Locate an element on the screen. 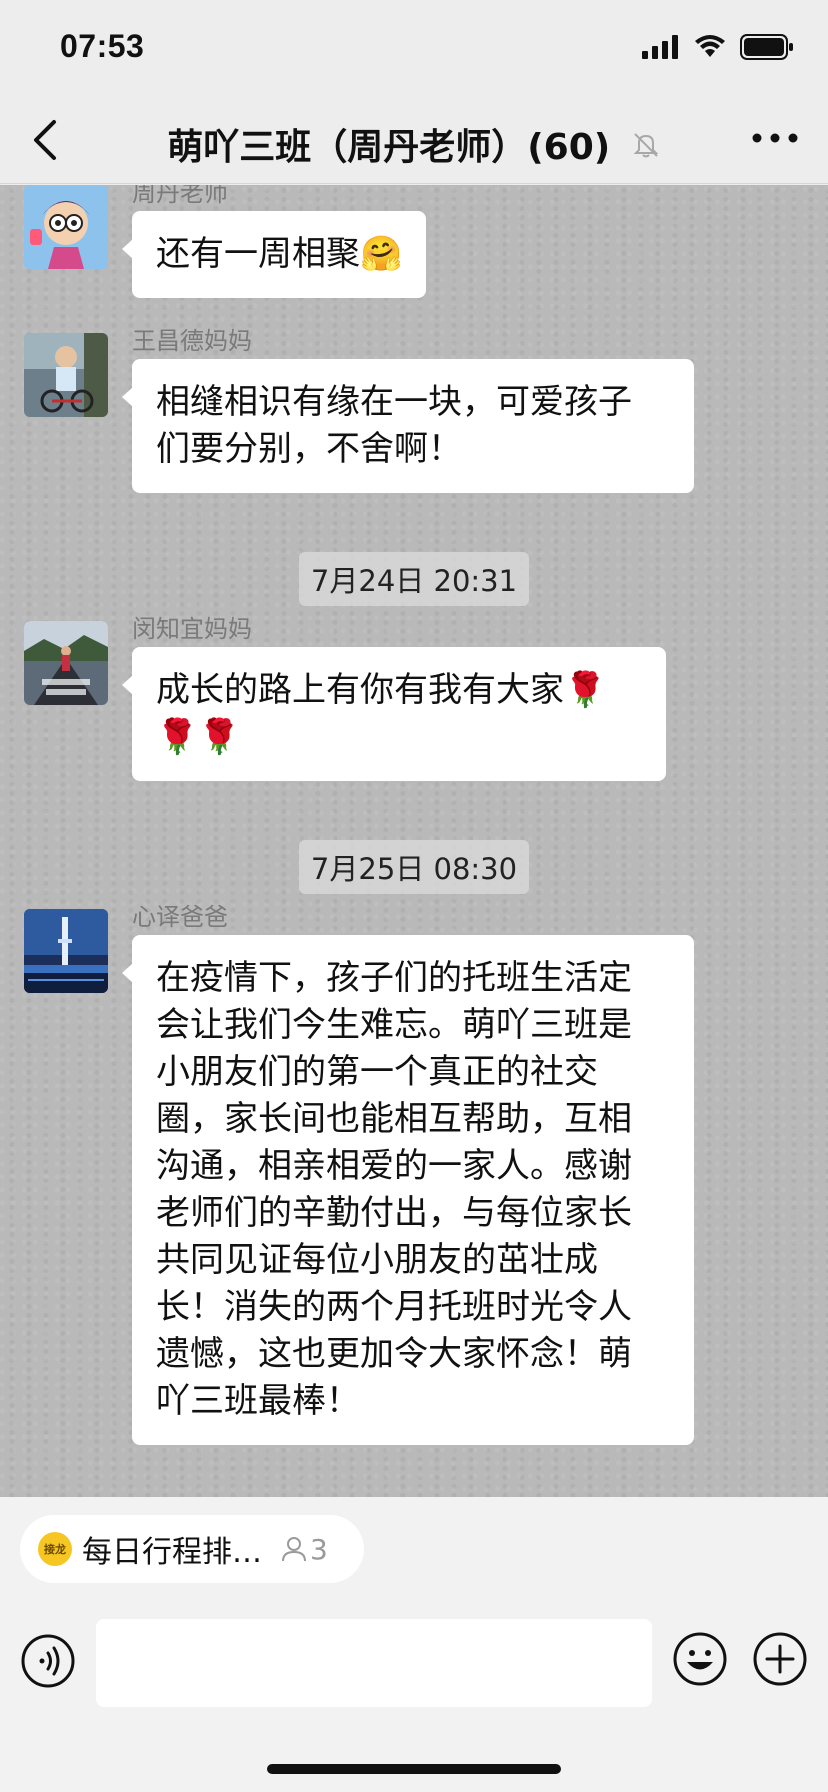  message-line: 在疫情下，孩子们的托班生活定 is located at coordinates (394, 978).